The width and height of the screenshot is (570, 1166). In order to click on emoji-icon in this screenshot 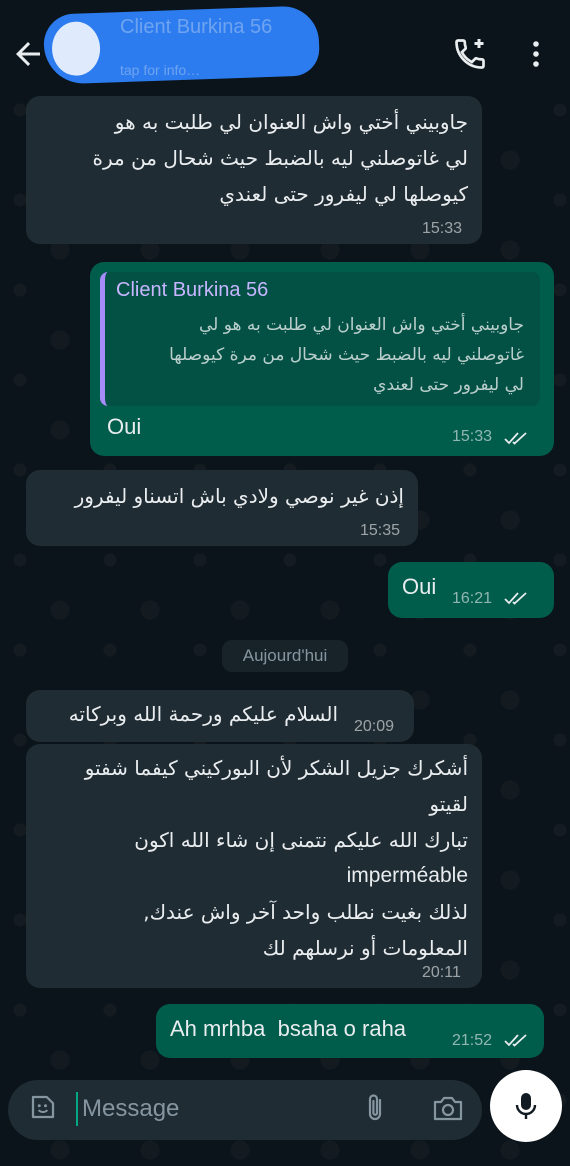, I will do `click(43, 1107)`.